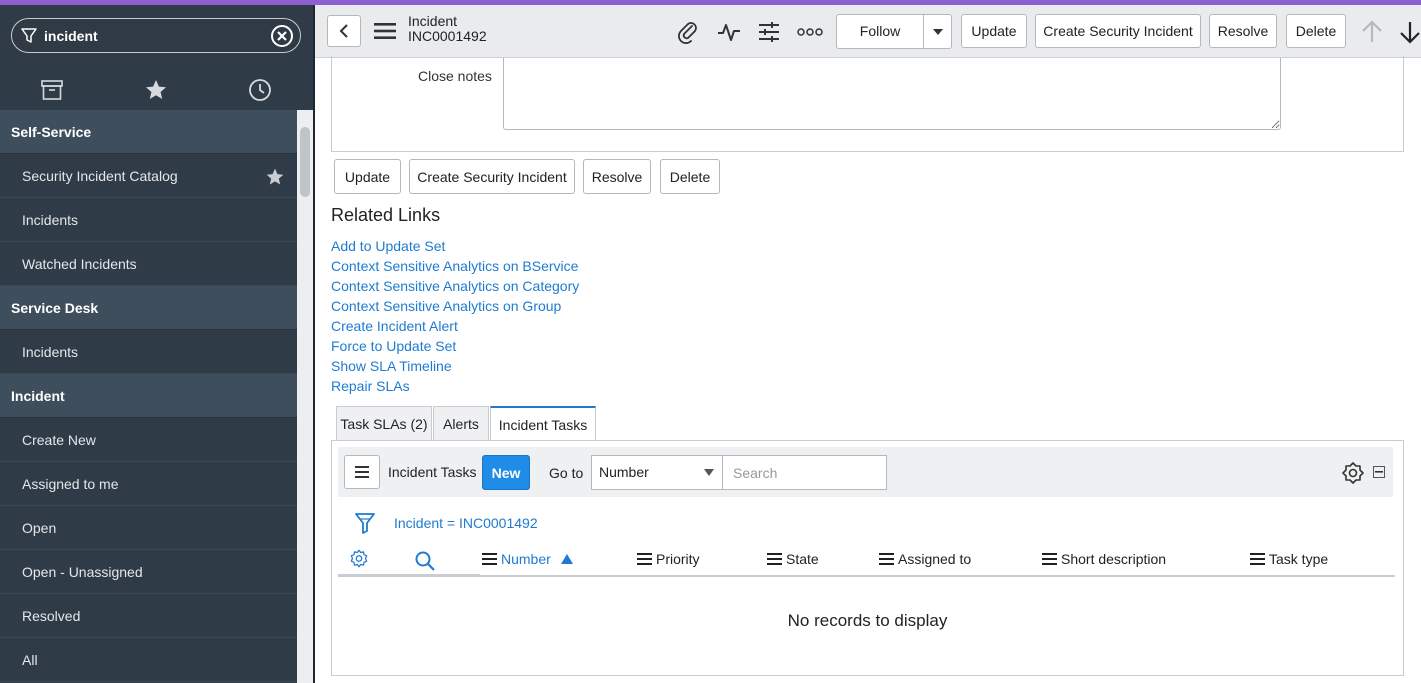 The height and width of the screenshot is (683, 1421). What do you see at coordinates (385, 31) in the screenshot?
I see `context-menu-icon` at bounding box center [385, 31].